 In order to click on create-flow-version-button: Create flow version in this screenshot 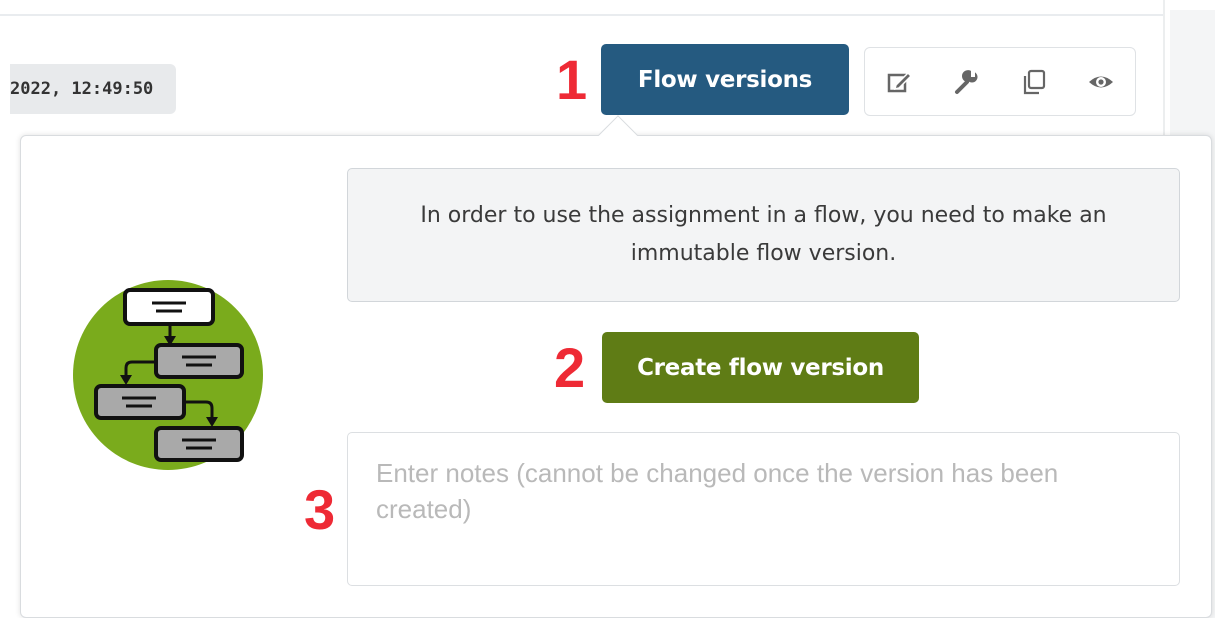, I will do `click(760, 367)`.